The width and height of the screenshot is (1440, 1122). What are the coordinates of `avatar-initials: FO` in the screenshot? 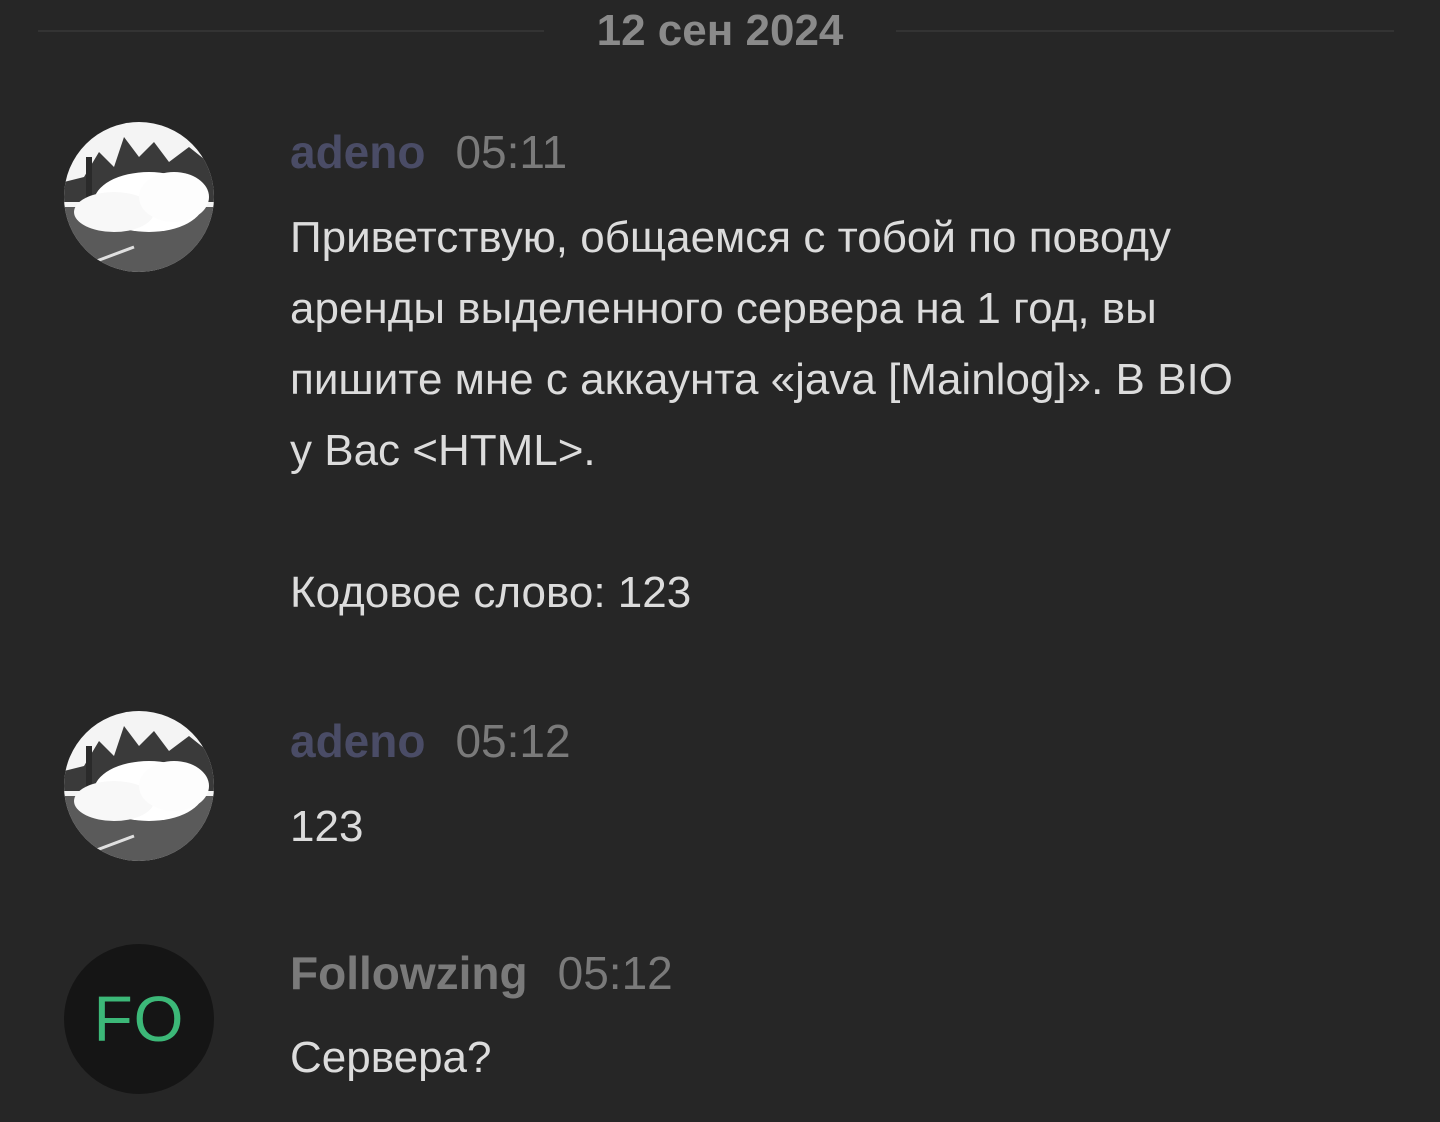 It's located at (139, 1019).